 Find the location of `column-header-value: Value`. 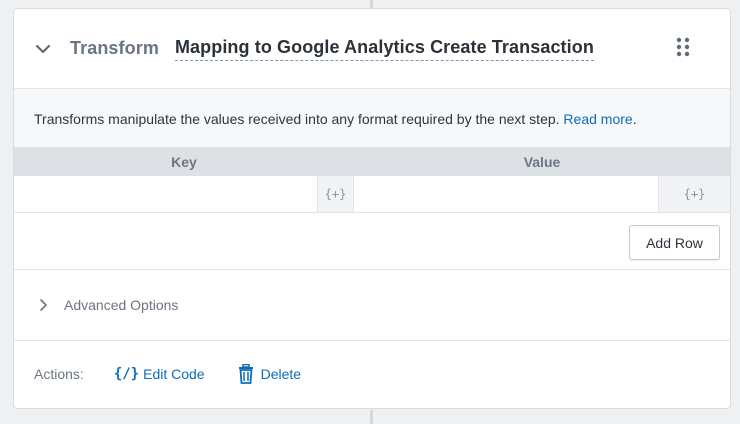

column-header-value: Value is located at coordinates (542, 161).